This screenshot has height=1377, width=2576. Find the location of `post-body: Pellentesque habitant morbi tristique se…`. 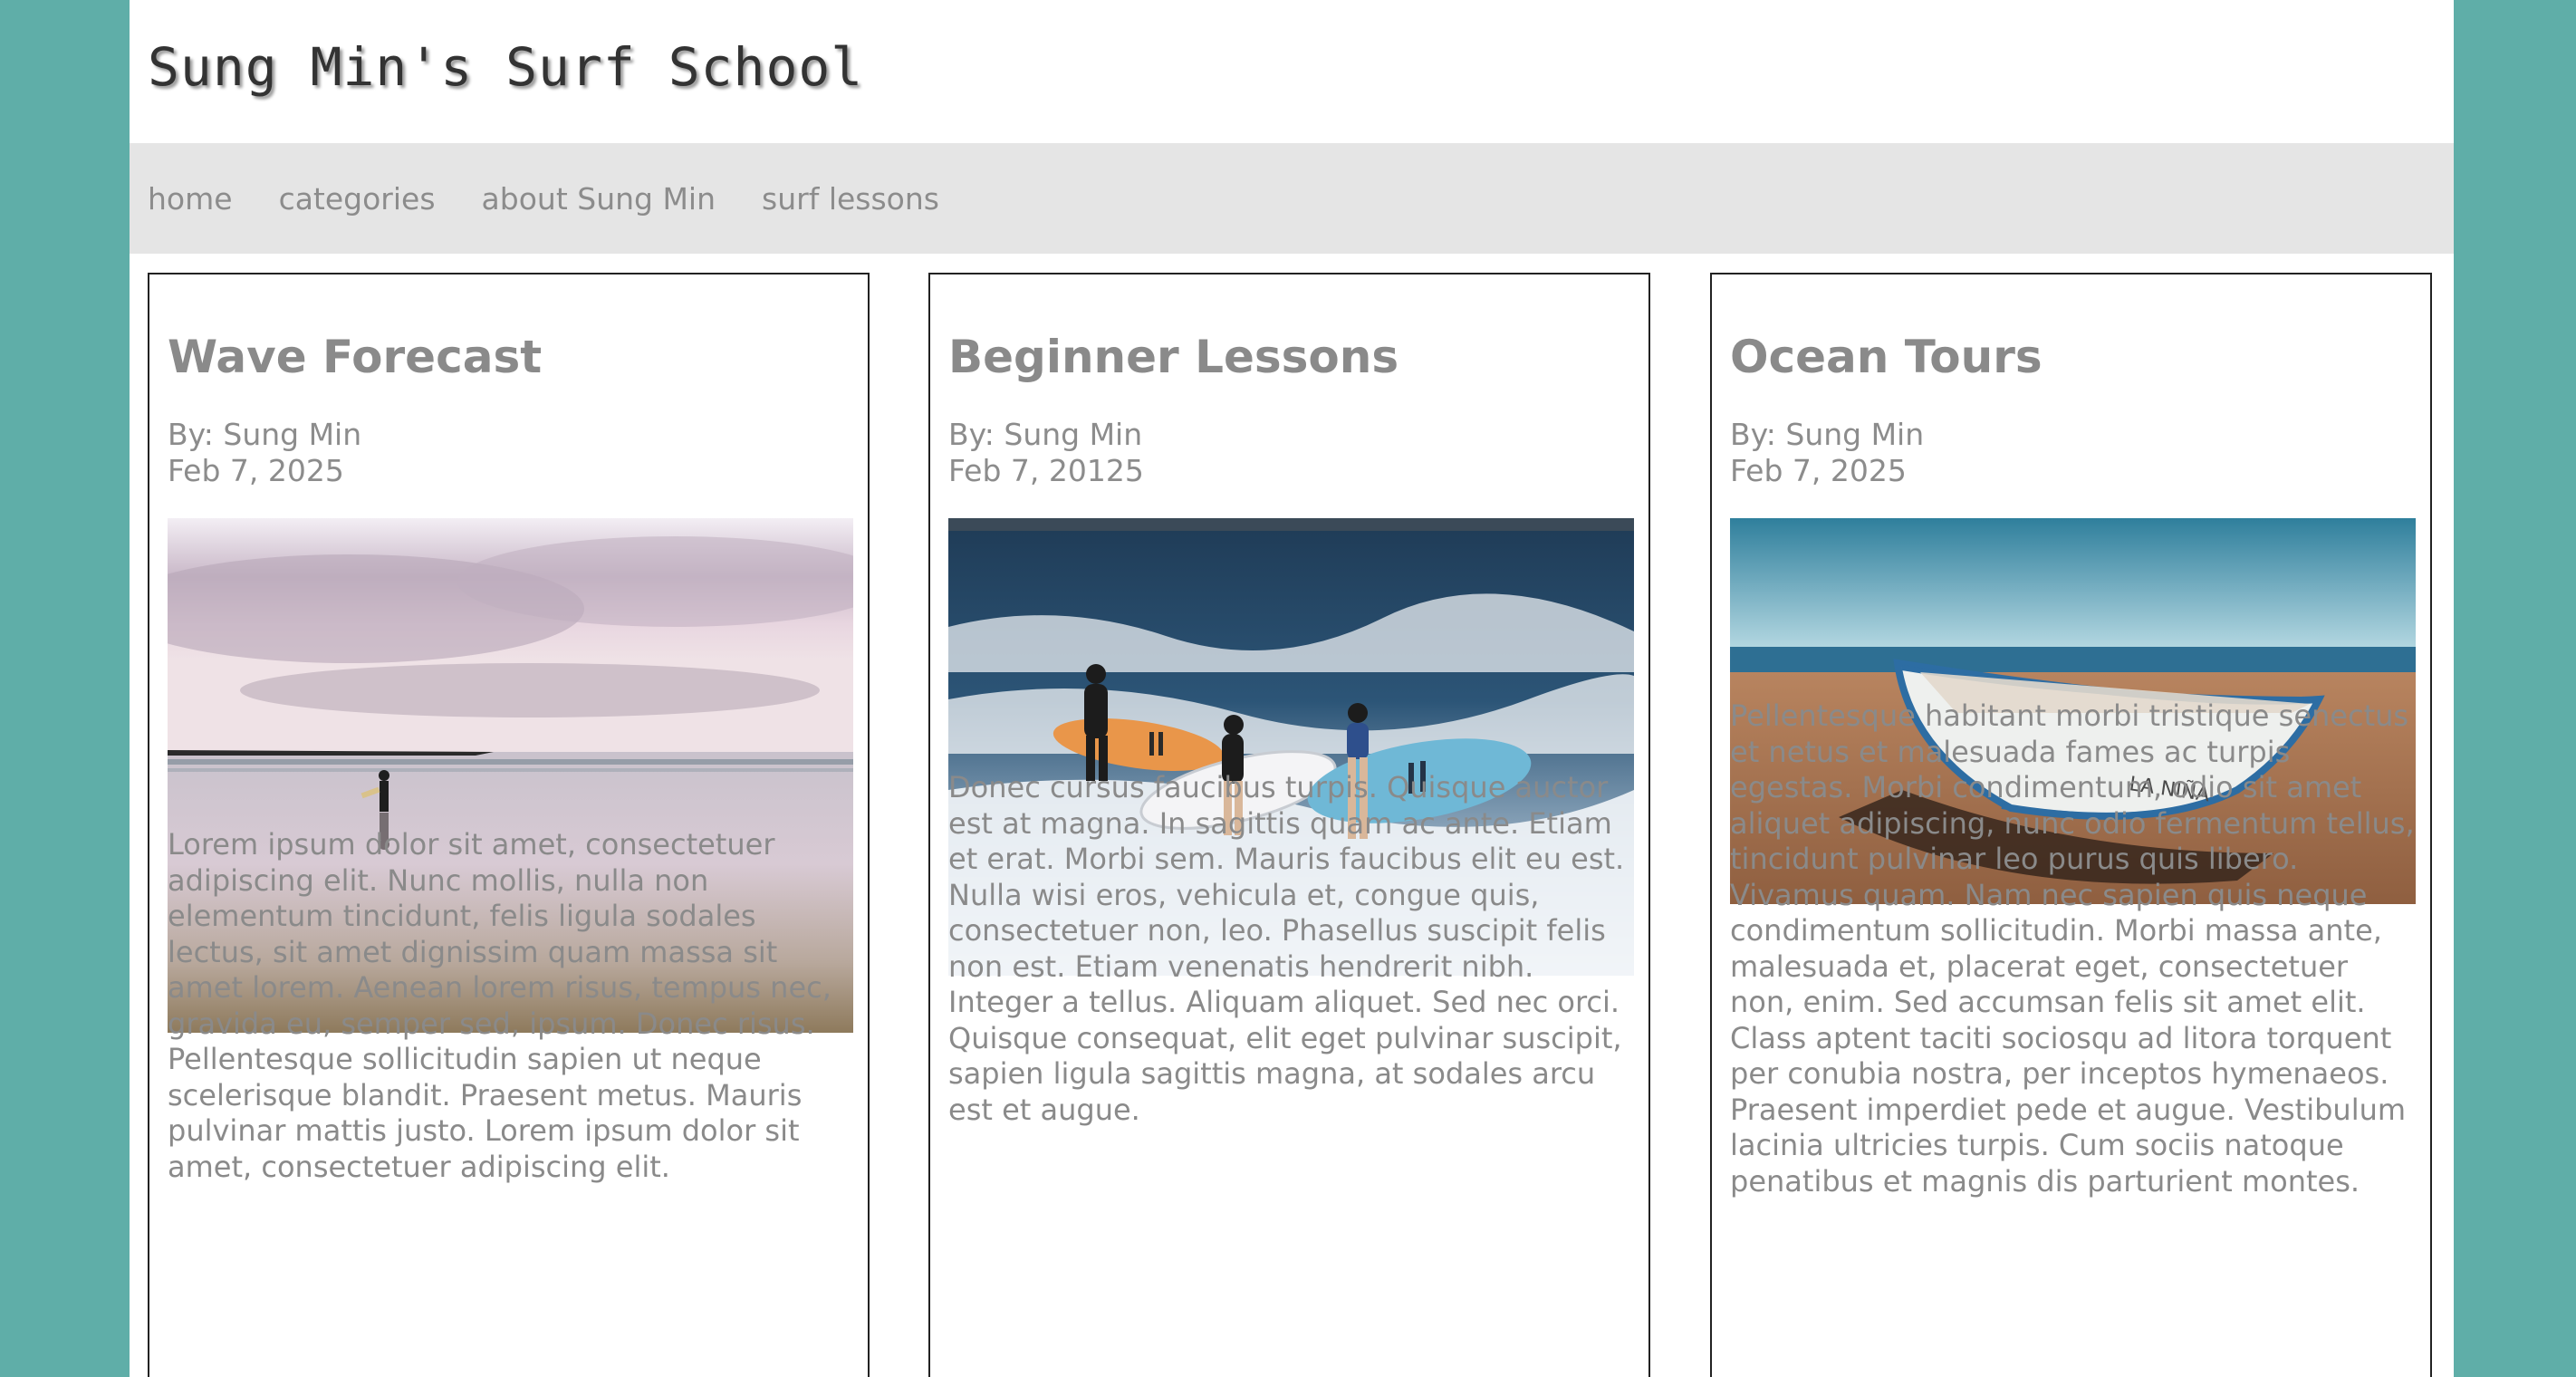

post-body: Pellentesque habitant morbi tristique se… is located at coordinates (2072, 948).